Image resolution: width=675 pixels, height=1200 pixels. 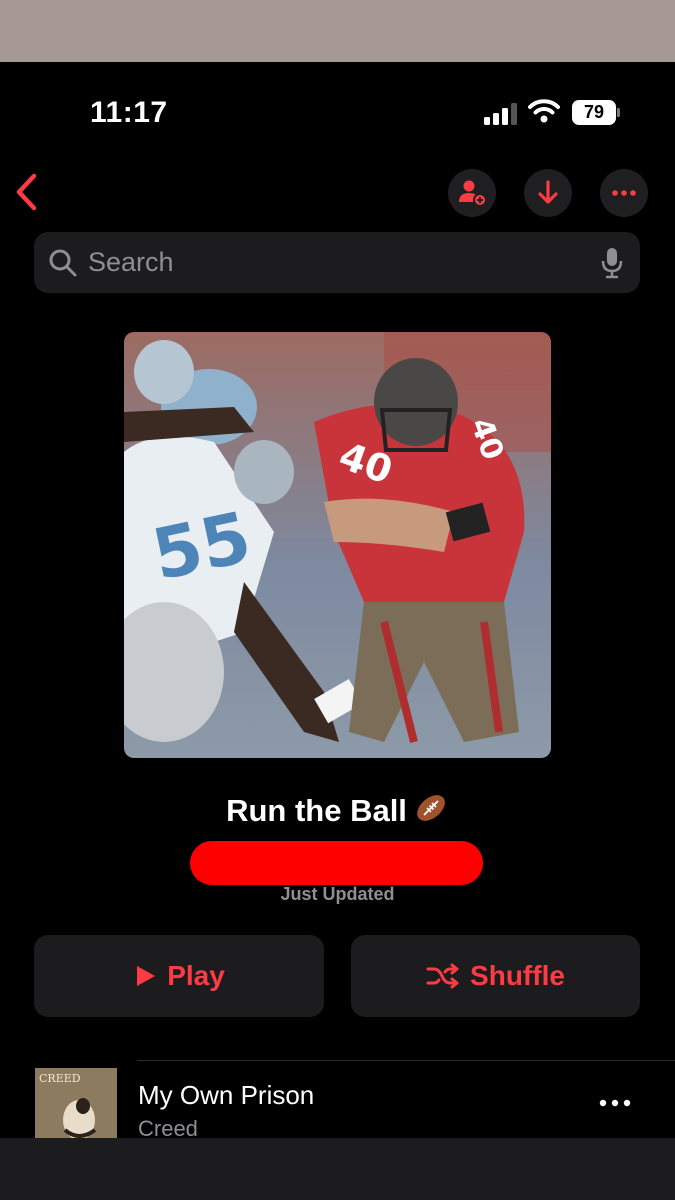 I want to click on shuffle-button: Shuffle, so click(x=495, y=976).